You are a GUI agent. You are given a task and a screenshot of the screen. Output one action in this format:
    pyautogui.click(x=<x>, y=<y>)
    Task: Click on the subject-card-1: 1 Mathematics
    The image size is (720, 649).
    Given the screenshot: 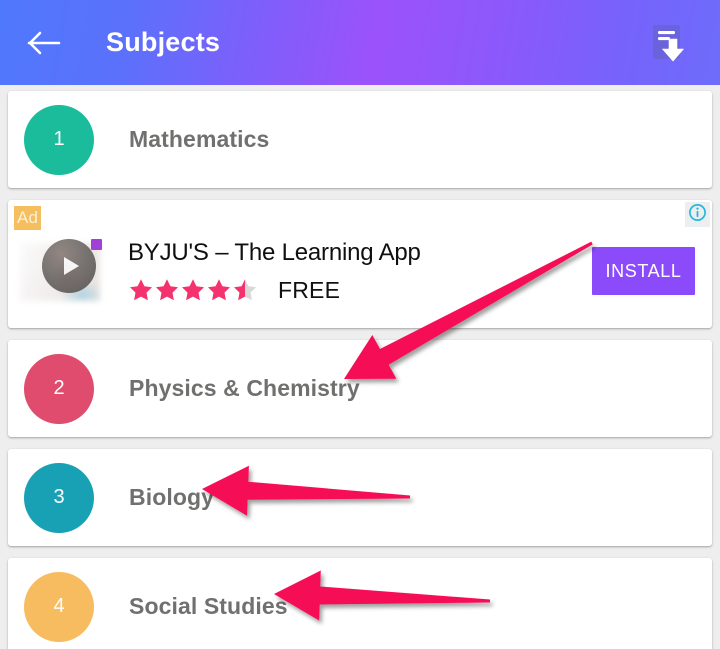 What is the action you would take?
    pyautogui.click(x=360, y=139)
    